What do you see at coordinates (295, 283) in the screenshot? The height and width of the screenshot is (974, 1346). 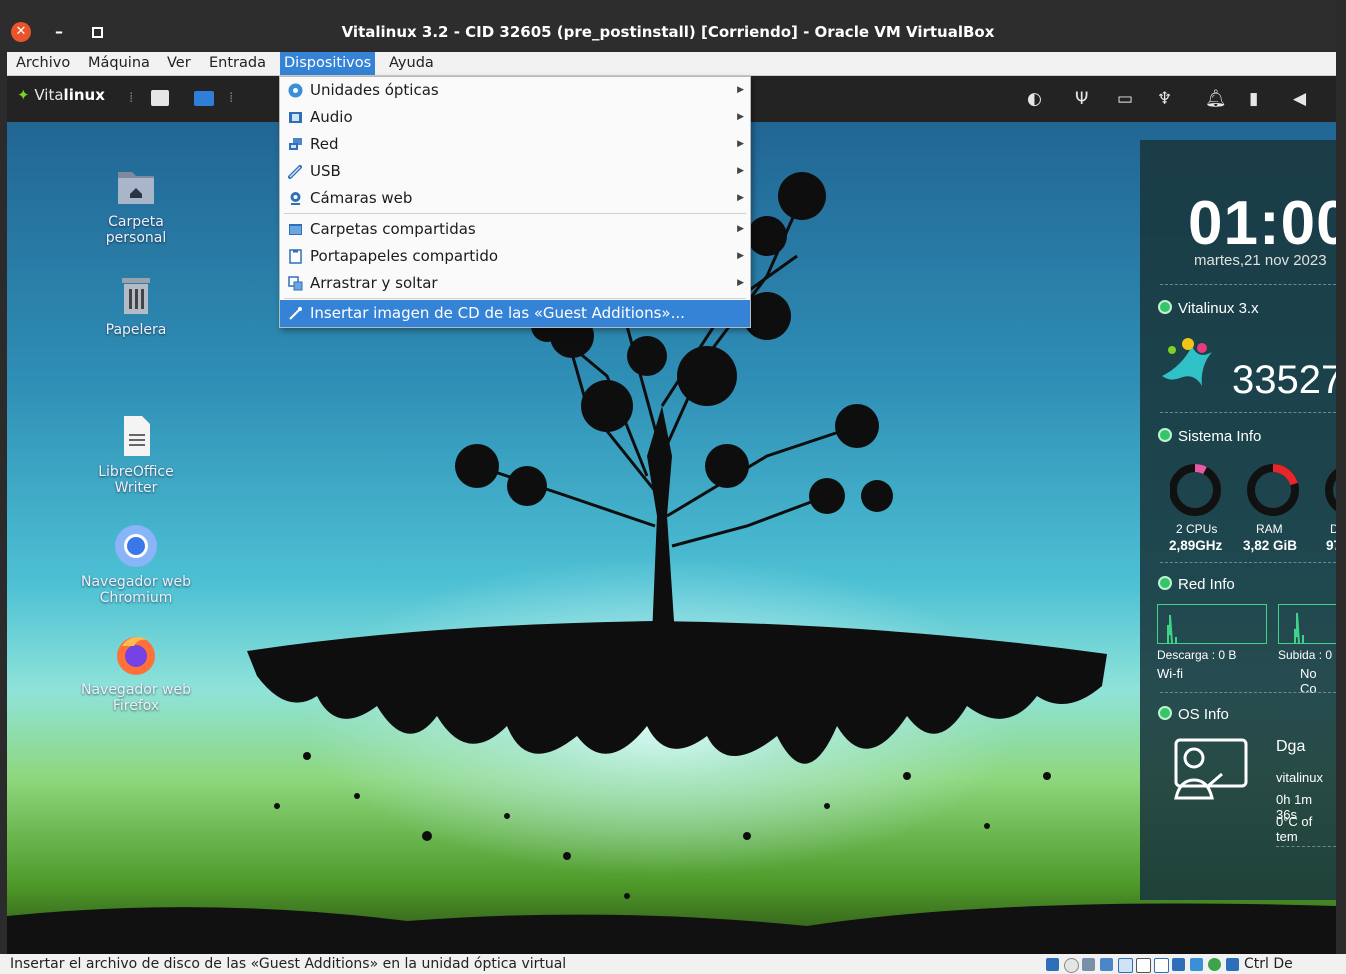 I see `drag-drop-icon` at bounding box center [295, 283].